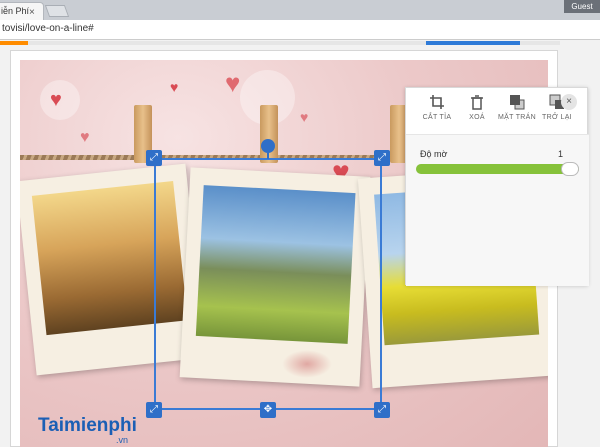 The image size is (600, 447). I want to click on trash-icon, so click(477, 103).